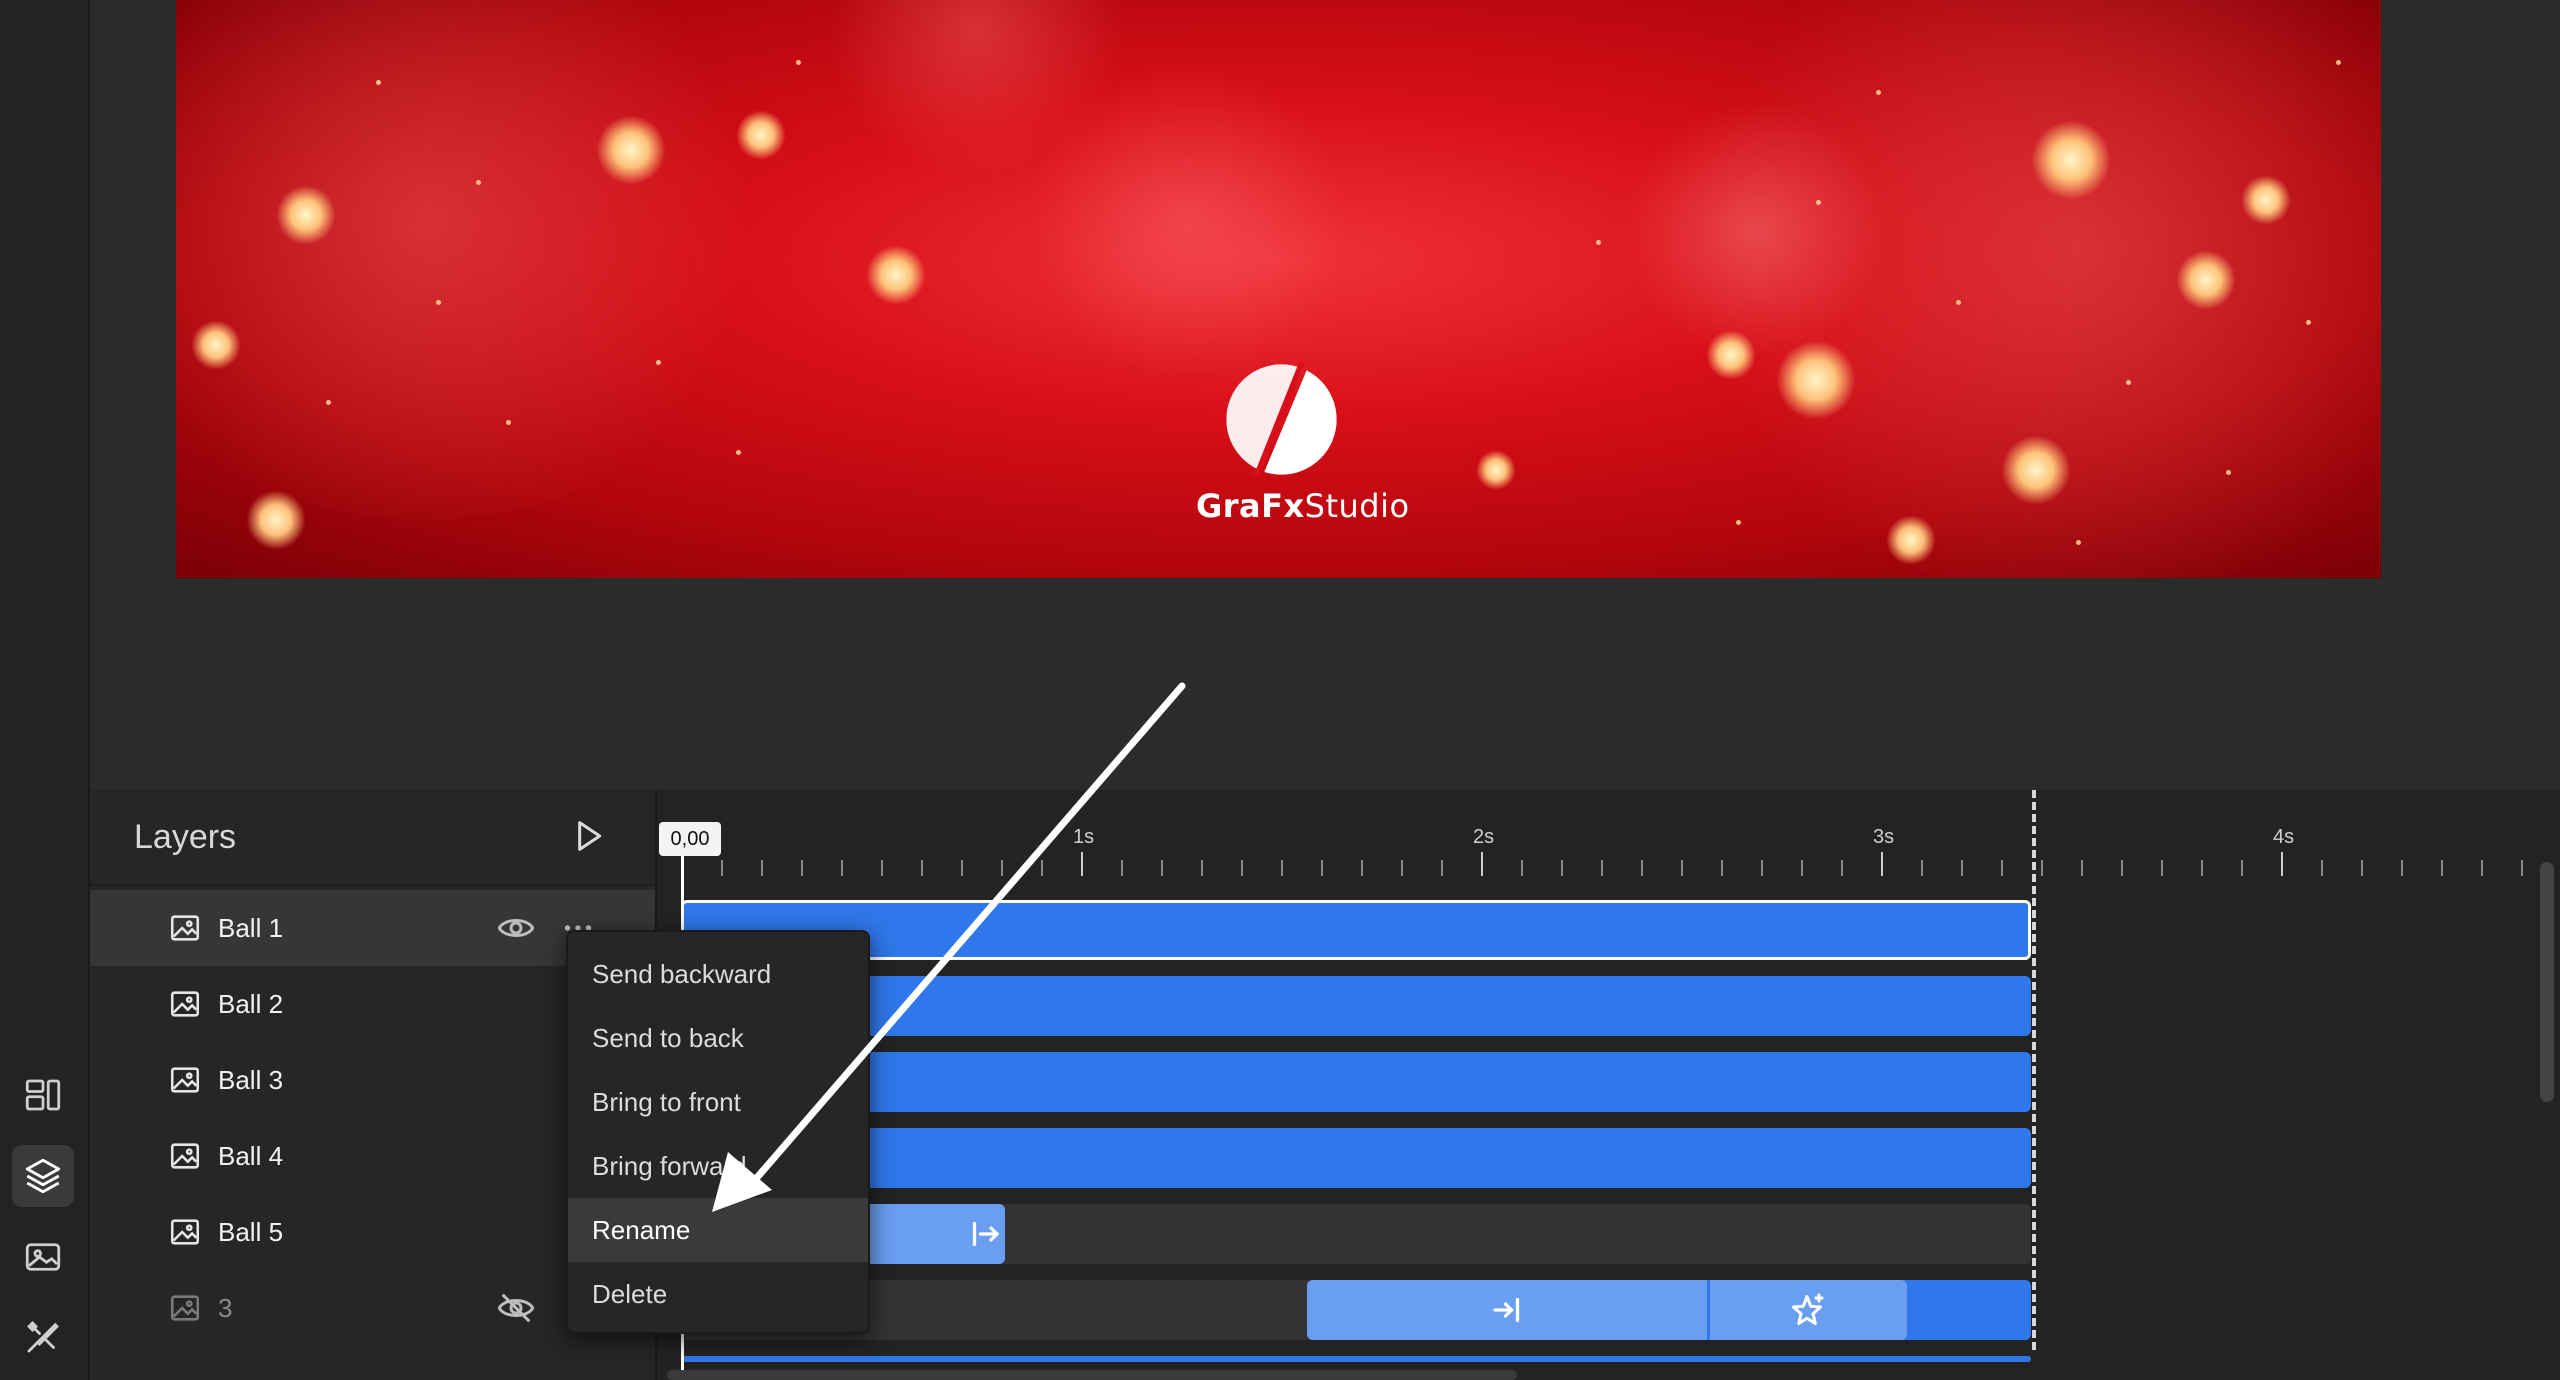 The width and height of the screenshot is (2560, 1380). What do you see at coordinates (1884, 837) in the screenshot?
I see `ruler-tick-label: 3s` at bounding box center [1884, 837].